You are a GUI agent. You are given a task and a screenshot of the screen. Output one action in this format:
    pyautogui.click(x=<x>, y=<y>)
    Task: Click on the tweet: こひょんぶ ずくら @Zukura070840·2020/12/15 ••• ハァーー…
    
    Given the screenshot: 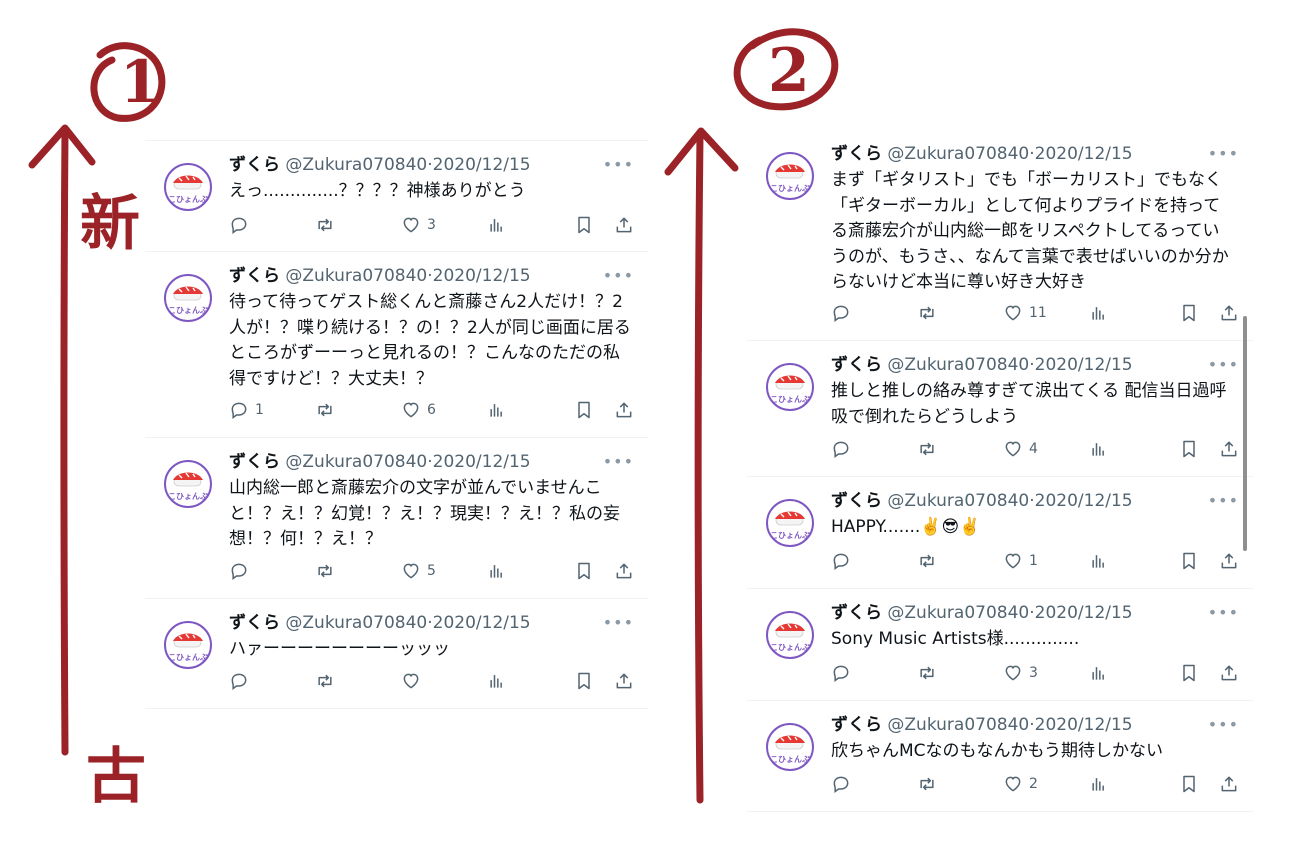 What is the action you would take?
    pyautogui.click(x=396, y=654)
    